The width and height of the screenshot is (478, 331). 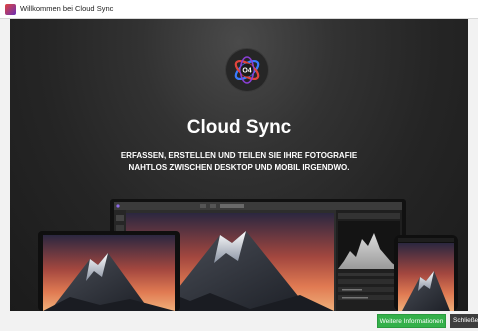 I want to click on tablet-mockup, so click(x=109, y=271).